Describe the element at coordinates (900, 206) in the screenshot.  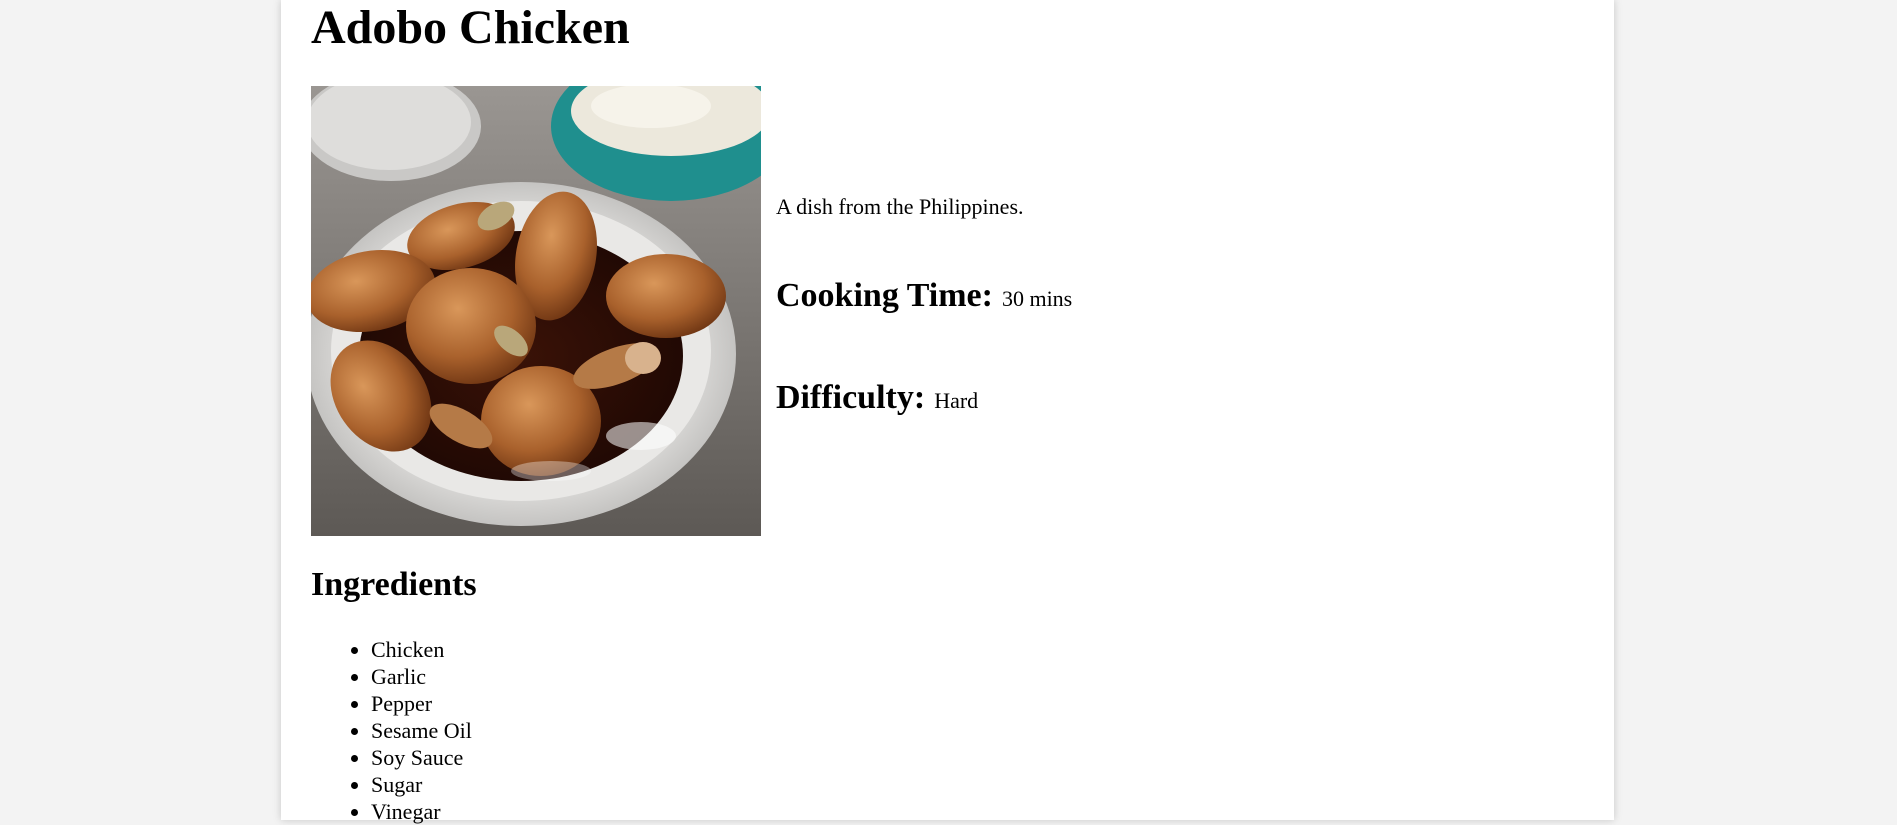
I see `recipe-description: A dish from the Philippines.` at that location.